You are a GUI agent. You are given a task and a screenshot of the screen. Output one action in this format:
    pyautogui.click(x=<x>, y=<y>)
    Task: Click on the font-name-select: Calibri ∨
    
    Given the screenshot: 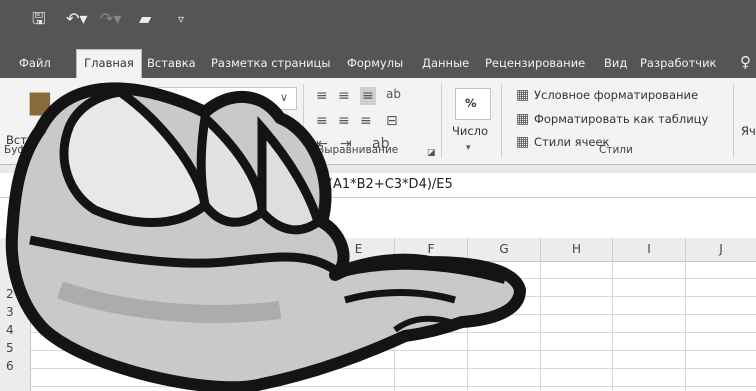 What is the action you would take?
    pyautogui.click(x=214, y=98)
    